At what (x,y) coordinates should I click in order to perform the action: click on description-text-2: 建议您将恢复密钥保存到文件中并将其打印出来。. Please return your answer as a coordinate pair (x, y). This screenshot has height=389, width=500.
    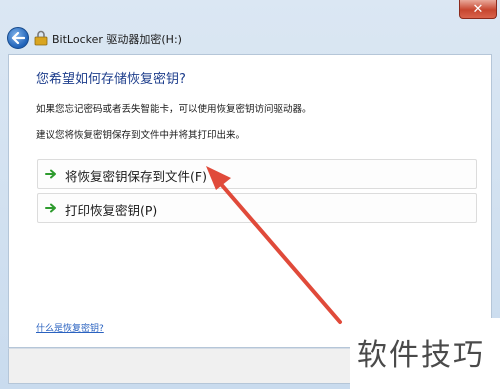
    Looking at the image, I should click on (141, 135).